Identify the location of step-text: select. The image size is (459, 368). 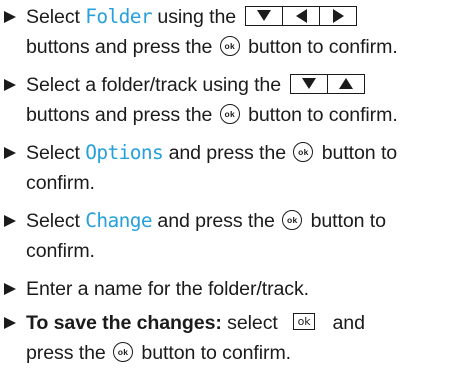
(252, 323).